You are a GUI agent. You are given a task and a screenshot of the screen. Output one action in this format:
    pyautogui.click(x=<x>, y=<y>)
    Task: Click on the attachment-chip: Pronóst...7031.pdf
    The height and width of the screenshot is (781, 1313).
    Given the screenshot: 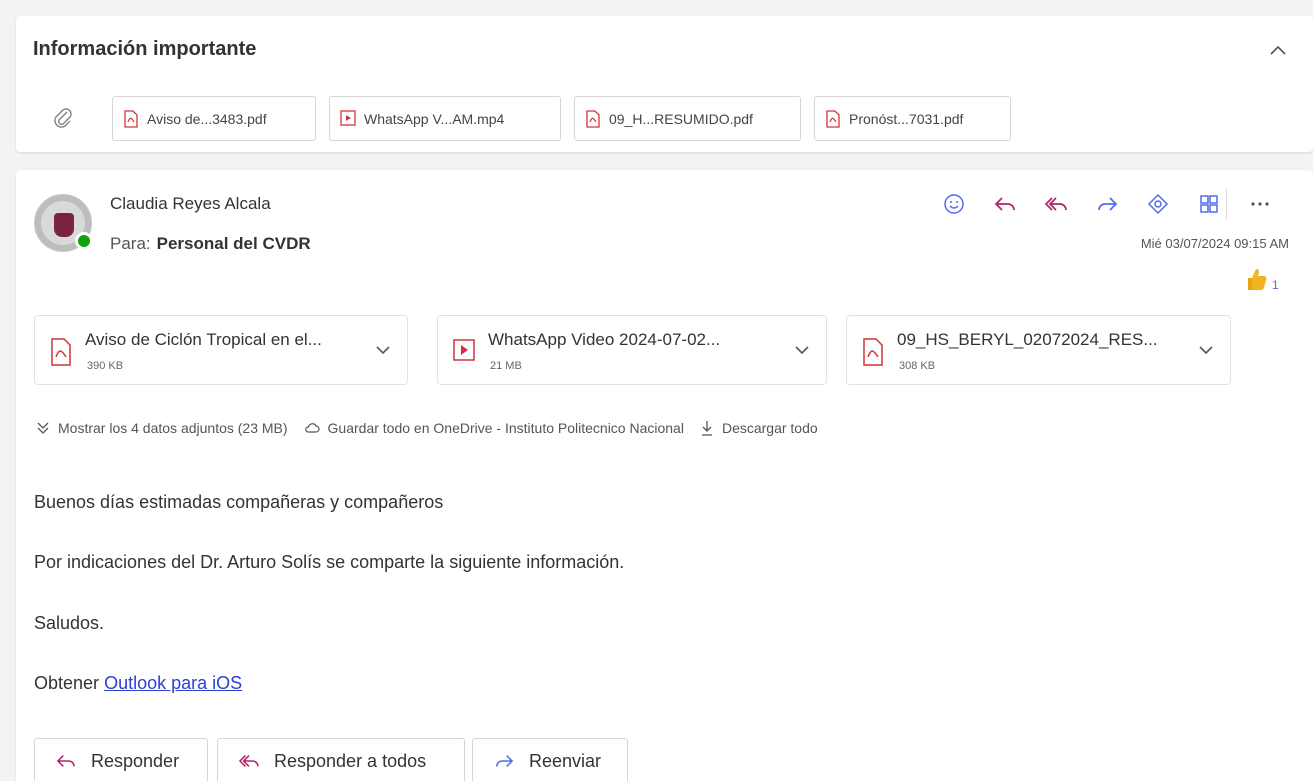 What is the action you would take?
    pyautogui.click(x=912, y=118)
    